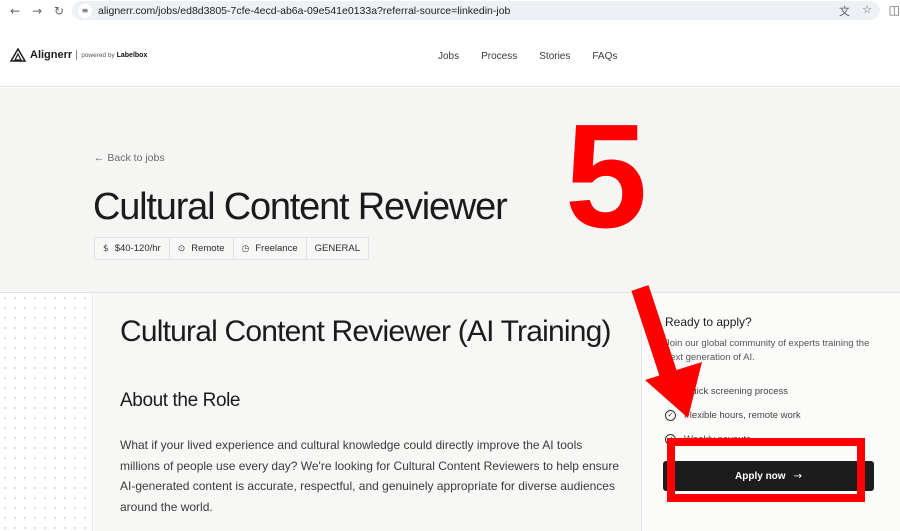  I want to click on reload-icon: ↻, so click(59, 11).